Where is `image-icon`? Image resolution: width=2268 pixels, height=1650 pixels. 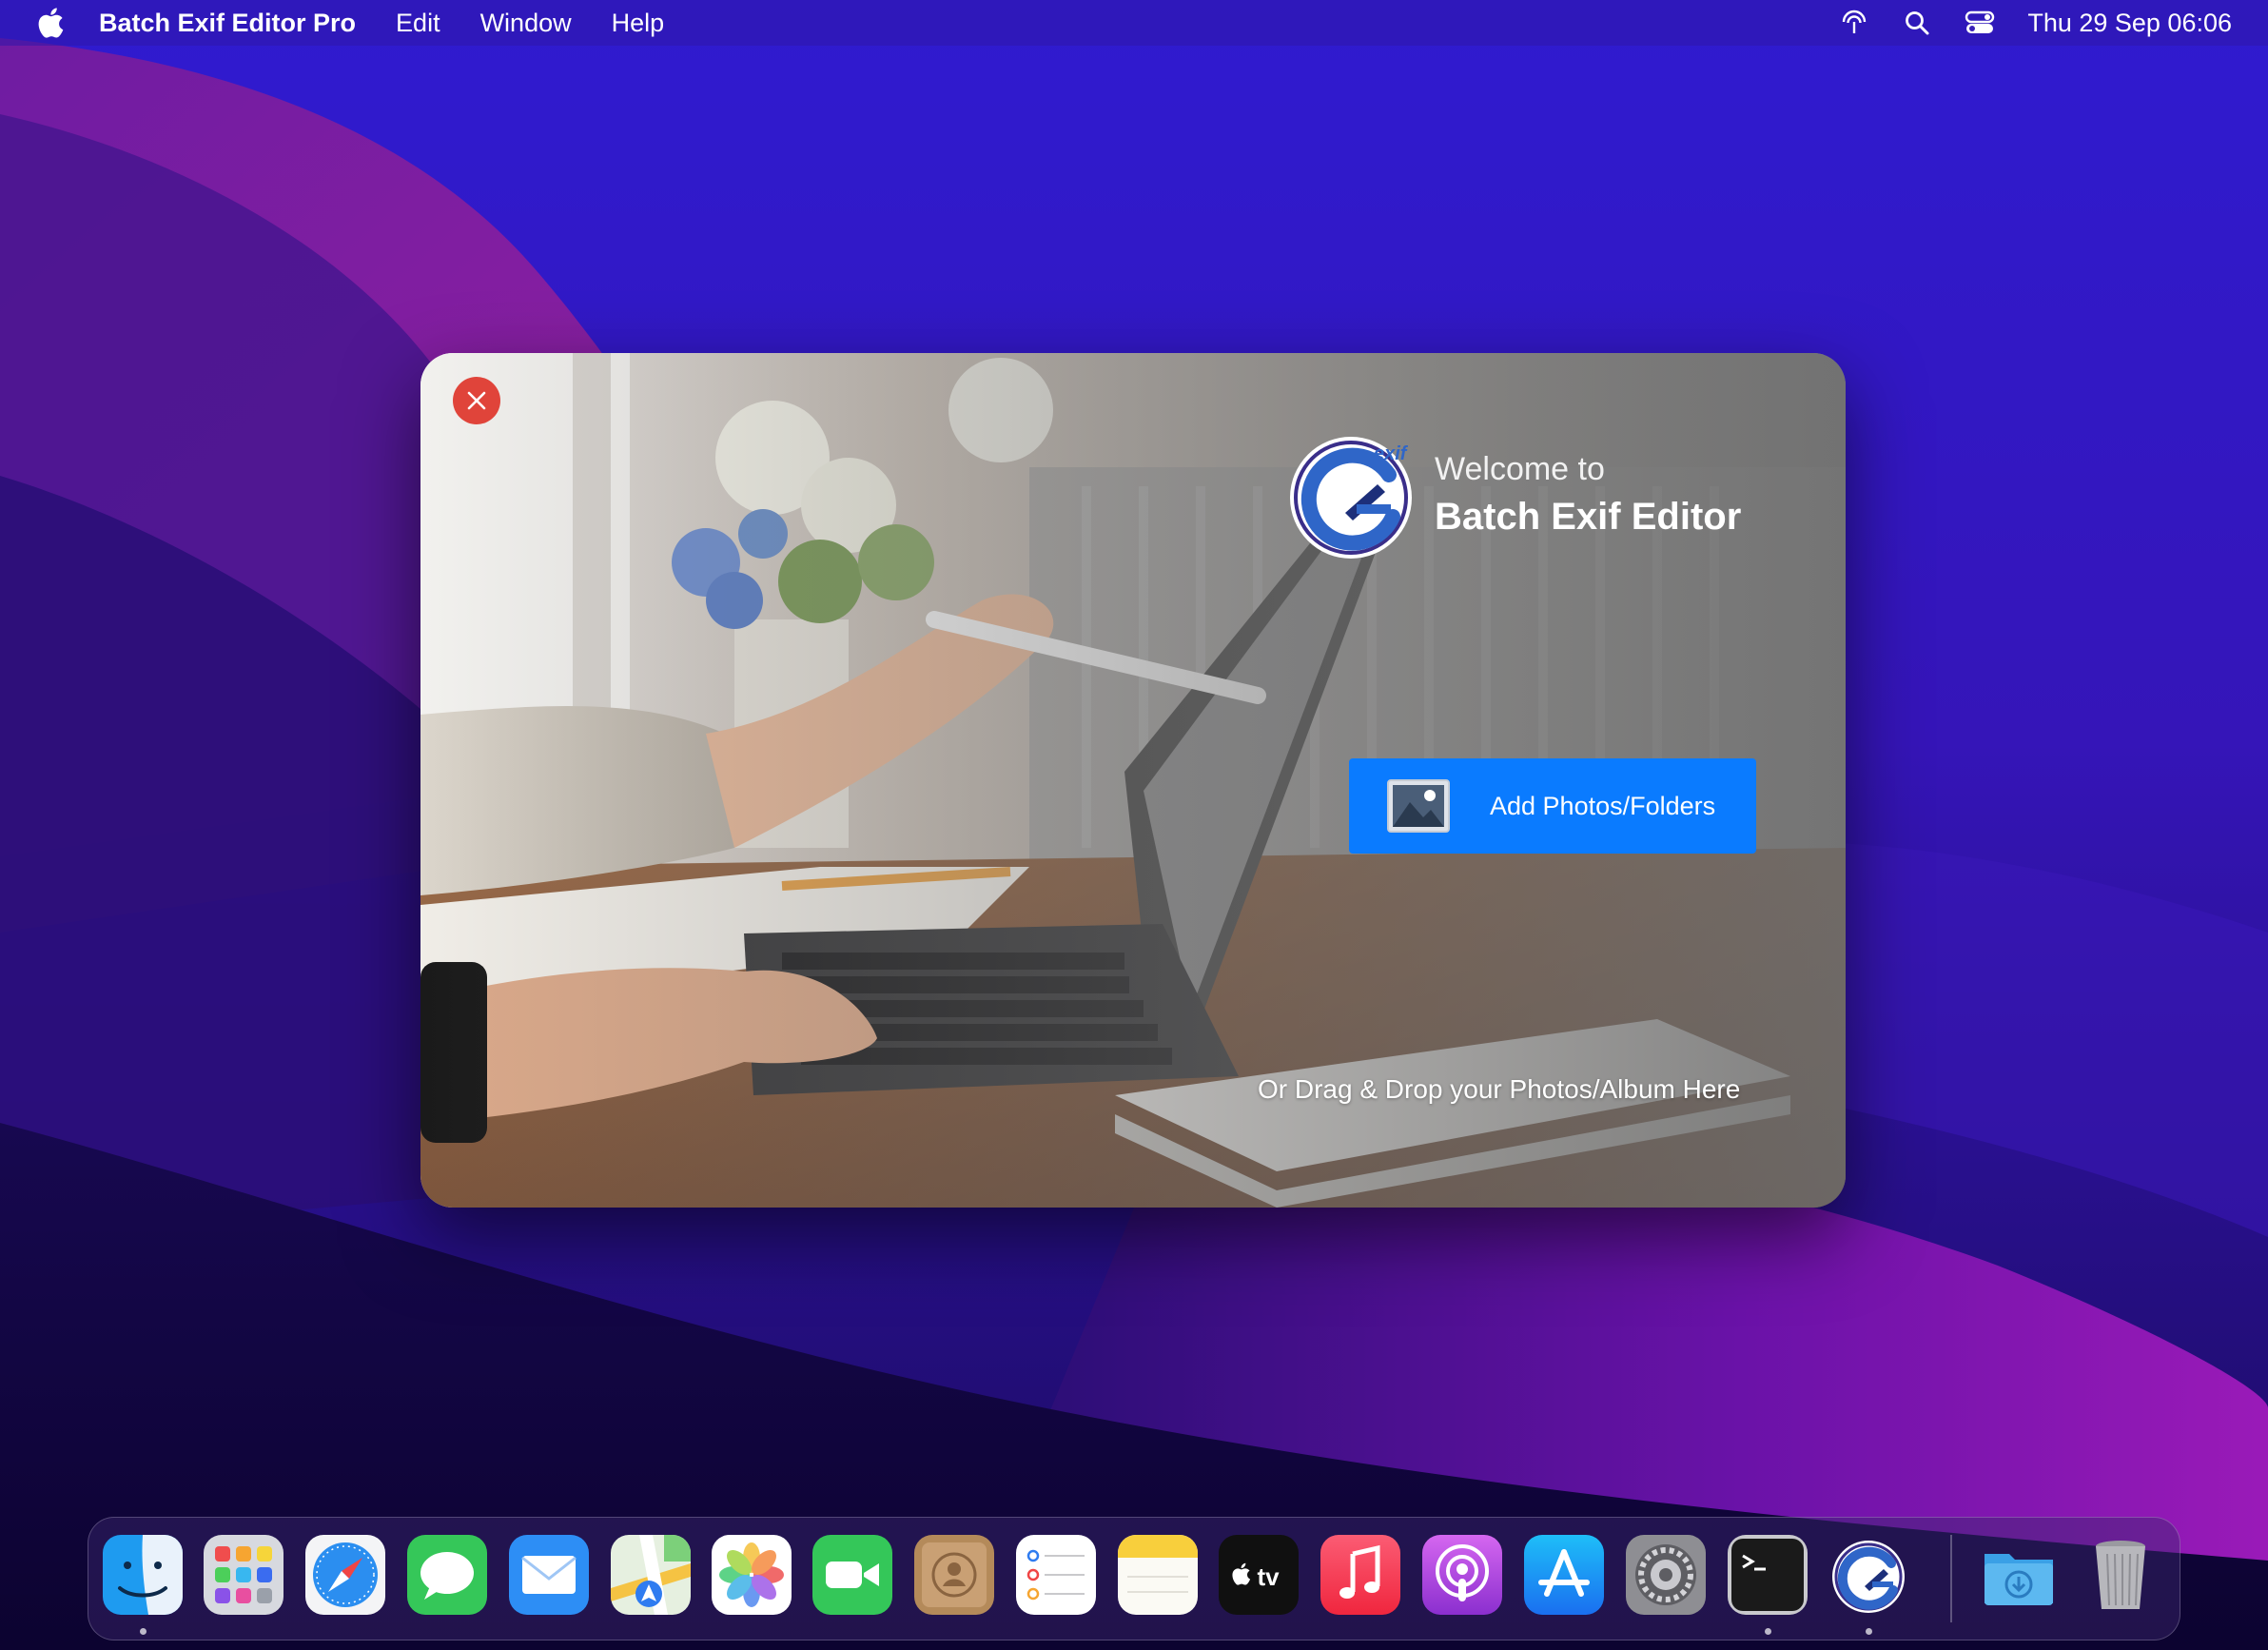 image-icon is located at coordinates (1418, 806).